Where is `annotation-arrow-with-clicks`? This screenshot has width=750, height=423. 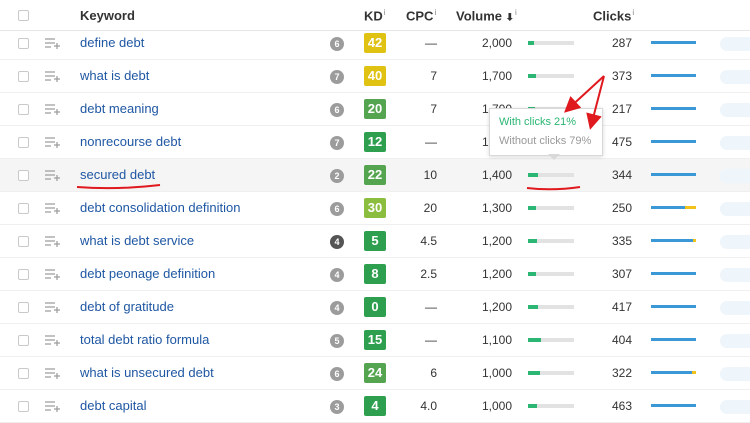 annotation-arrow-with-clicks is located at coordinates (584, 94).